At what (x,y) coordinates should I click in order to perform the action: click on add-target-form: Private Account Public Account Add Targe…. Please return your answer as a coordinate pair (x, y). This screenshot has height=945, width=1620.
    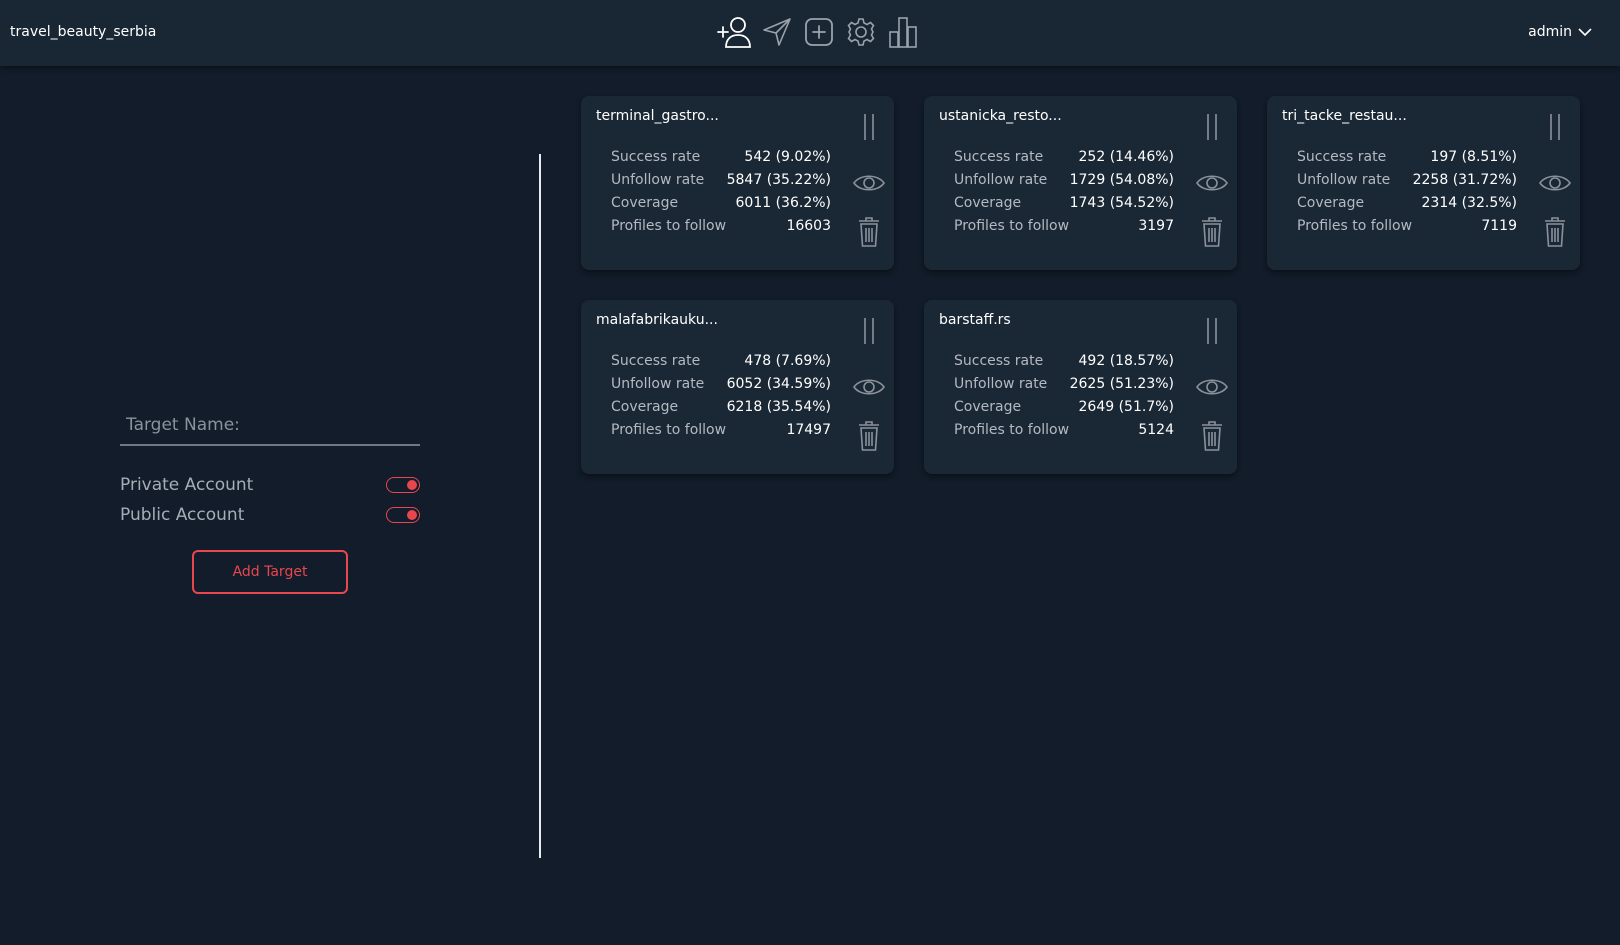
    Looking at the image, I should click on (270, 500).